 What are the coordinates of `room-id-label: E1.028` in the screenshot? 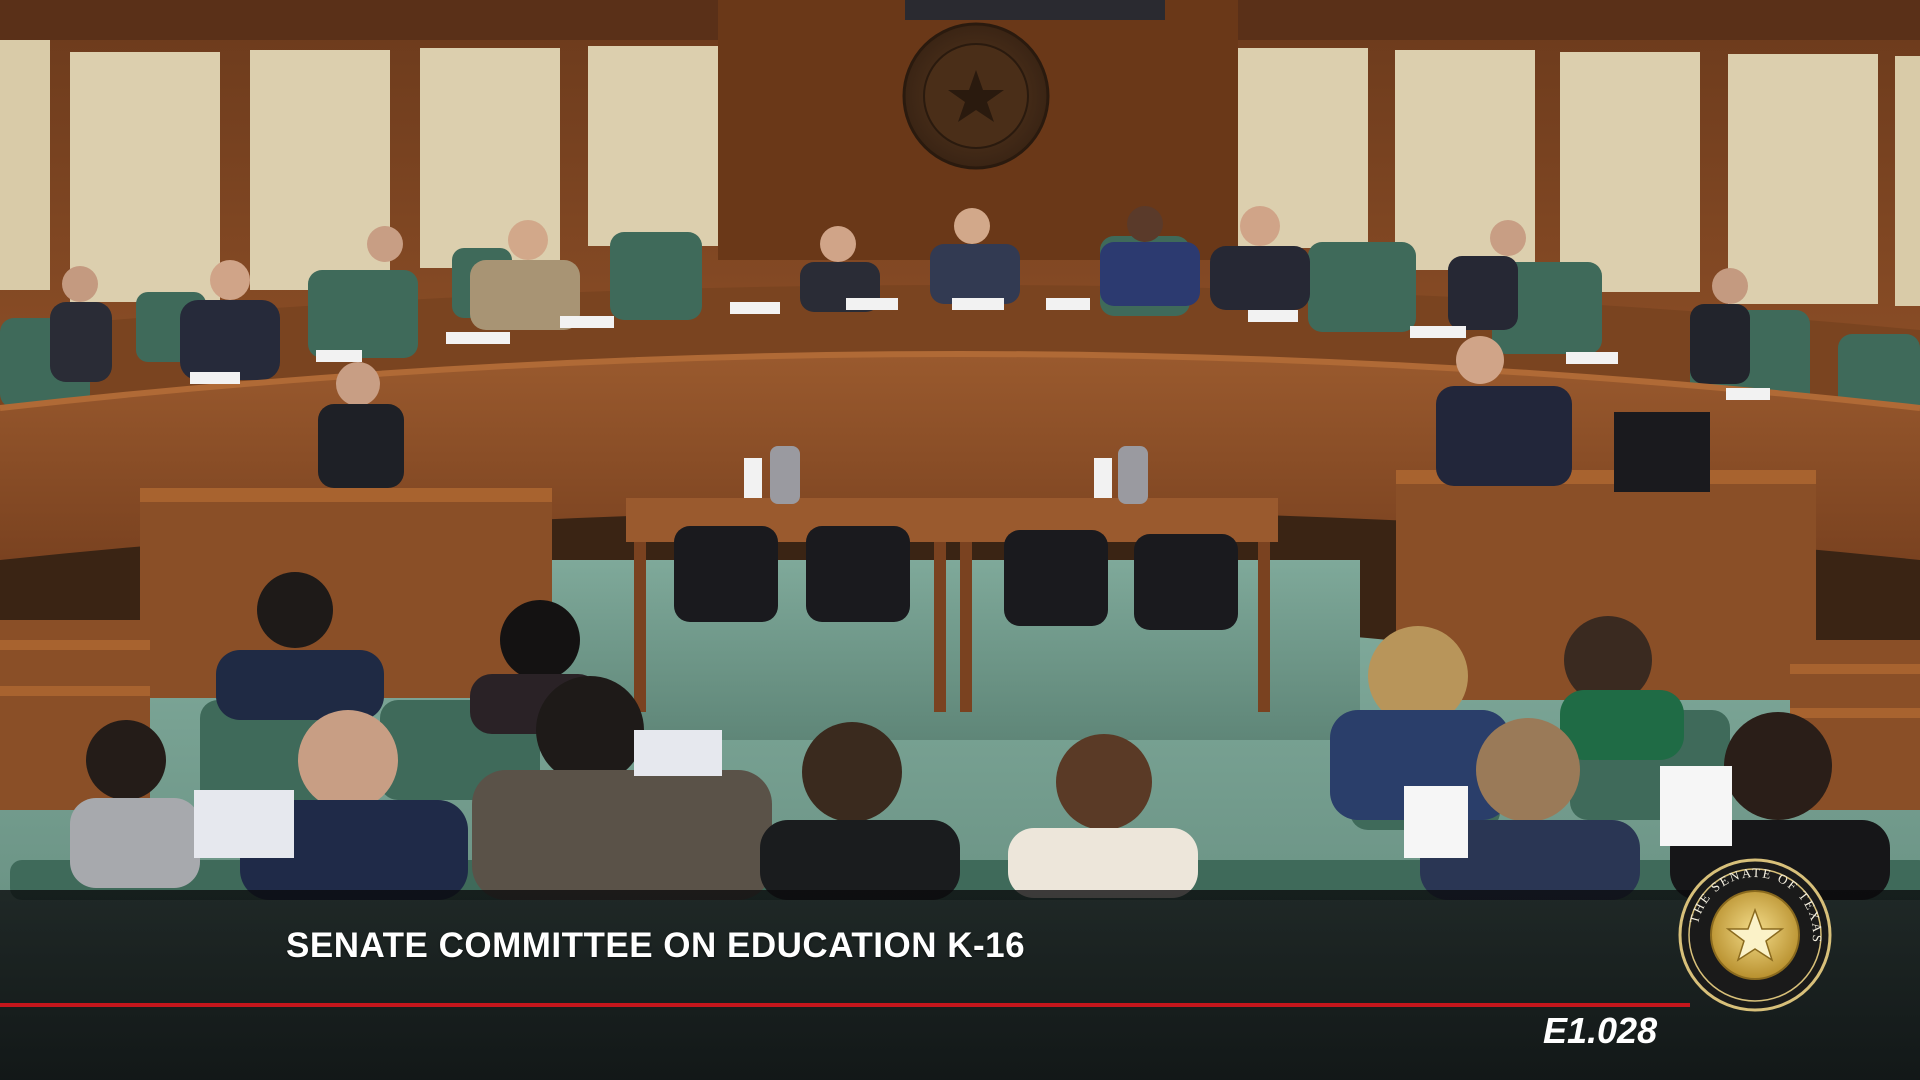 It's located at (1600, 1030).